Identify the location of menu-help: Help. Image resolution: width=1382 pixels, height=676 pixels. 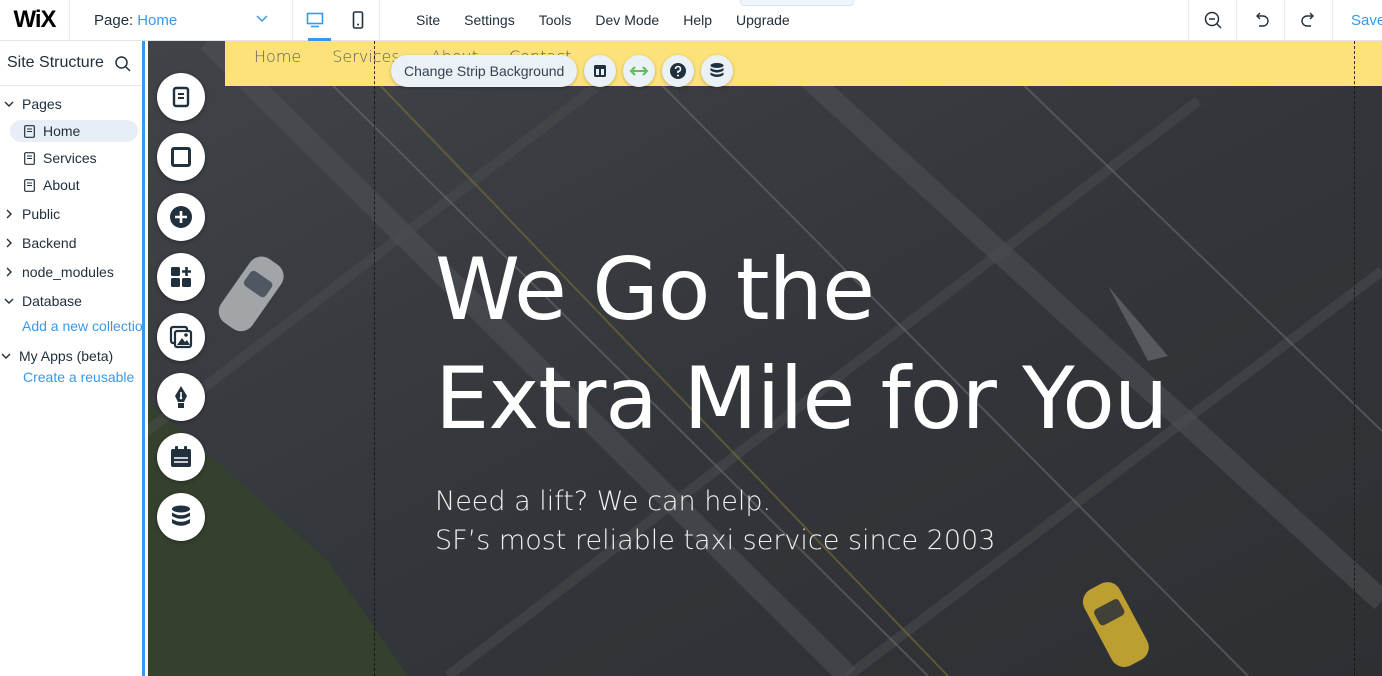
(697, 20).